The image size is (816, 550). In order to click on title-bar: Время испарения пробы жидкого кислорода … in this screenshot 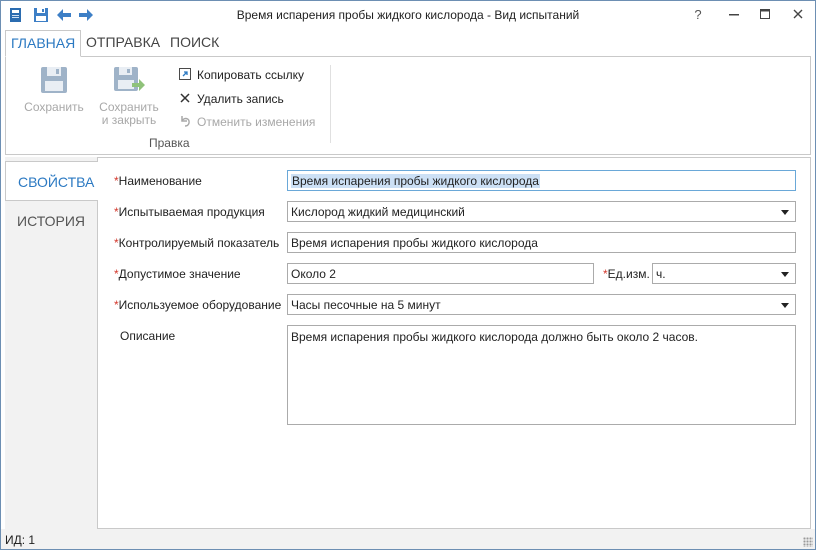, I will do `click(408, 15)`.